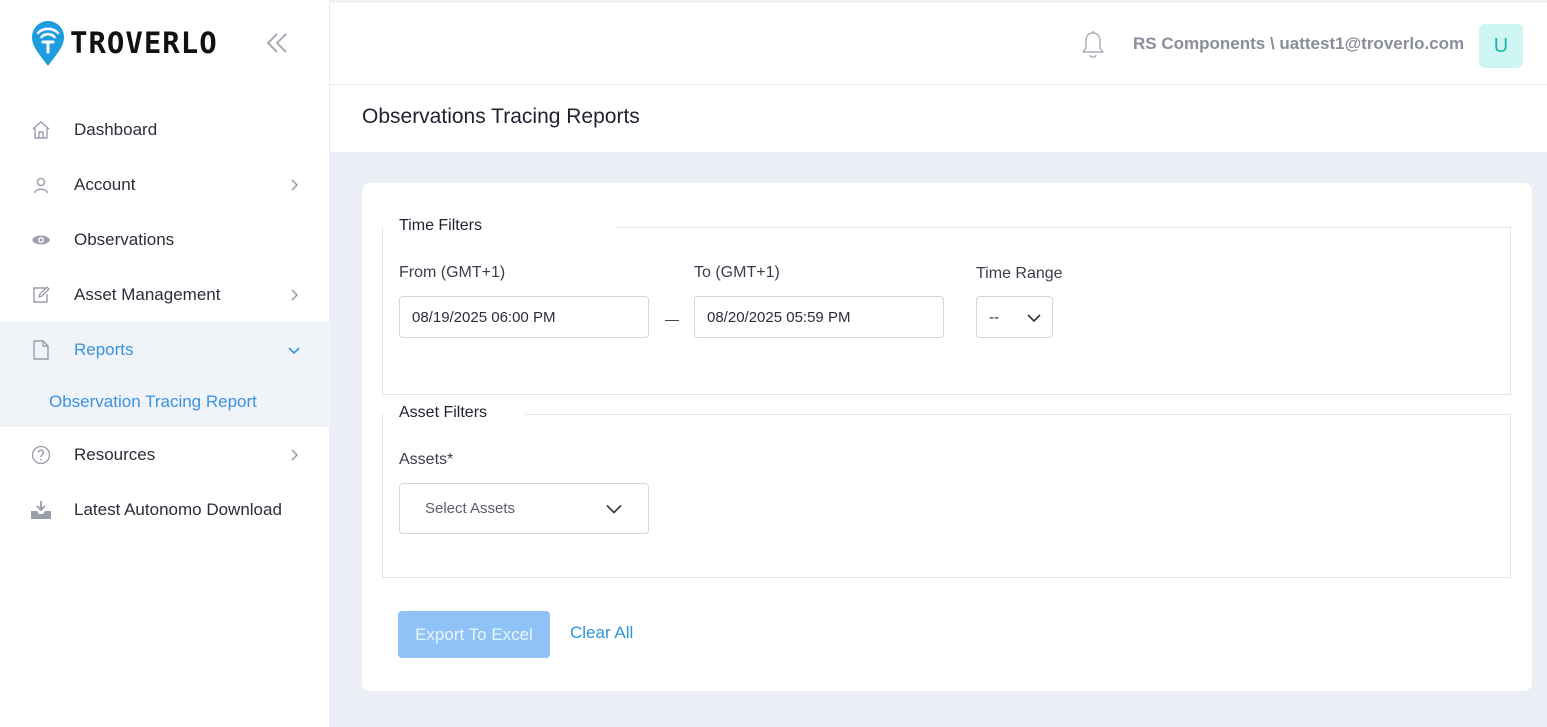 This screenshot has height=727, width=1547. I want to click on to-date-input: 08/20/2025 05:59 PM, so click(819, 317).